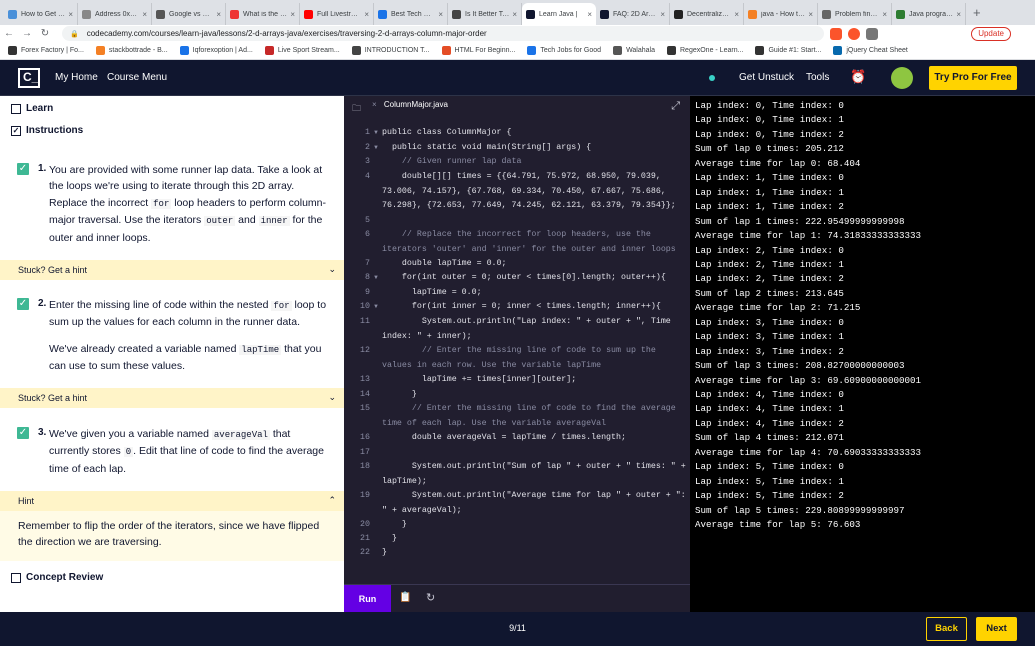 Image resolution: width=1035 pixels, height=646 pixels. What do you see at coordinates (27, 33) in the screenshot?
I see `forward-arrow-icon: →` at bounding box center [27, 33].